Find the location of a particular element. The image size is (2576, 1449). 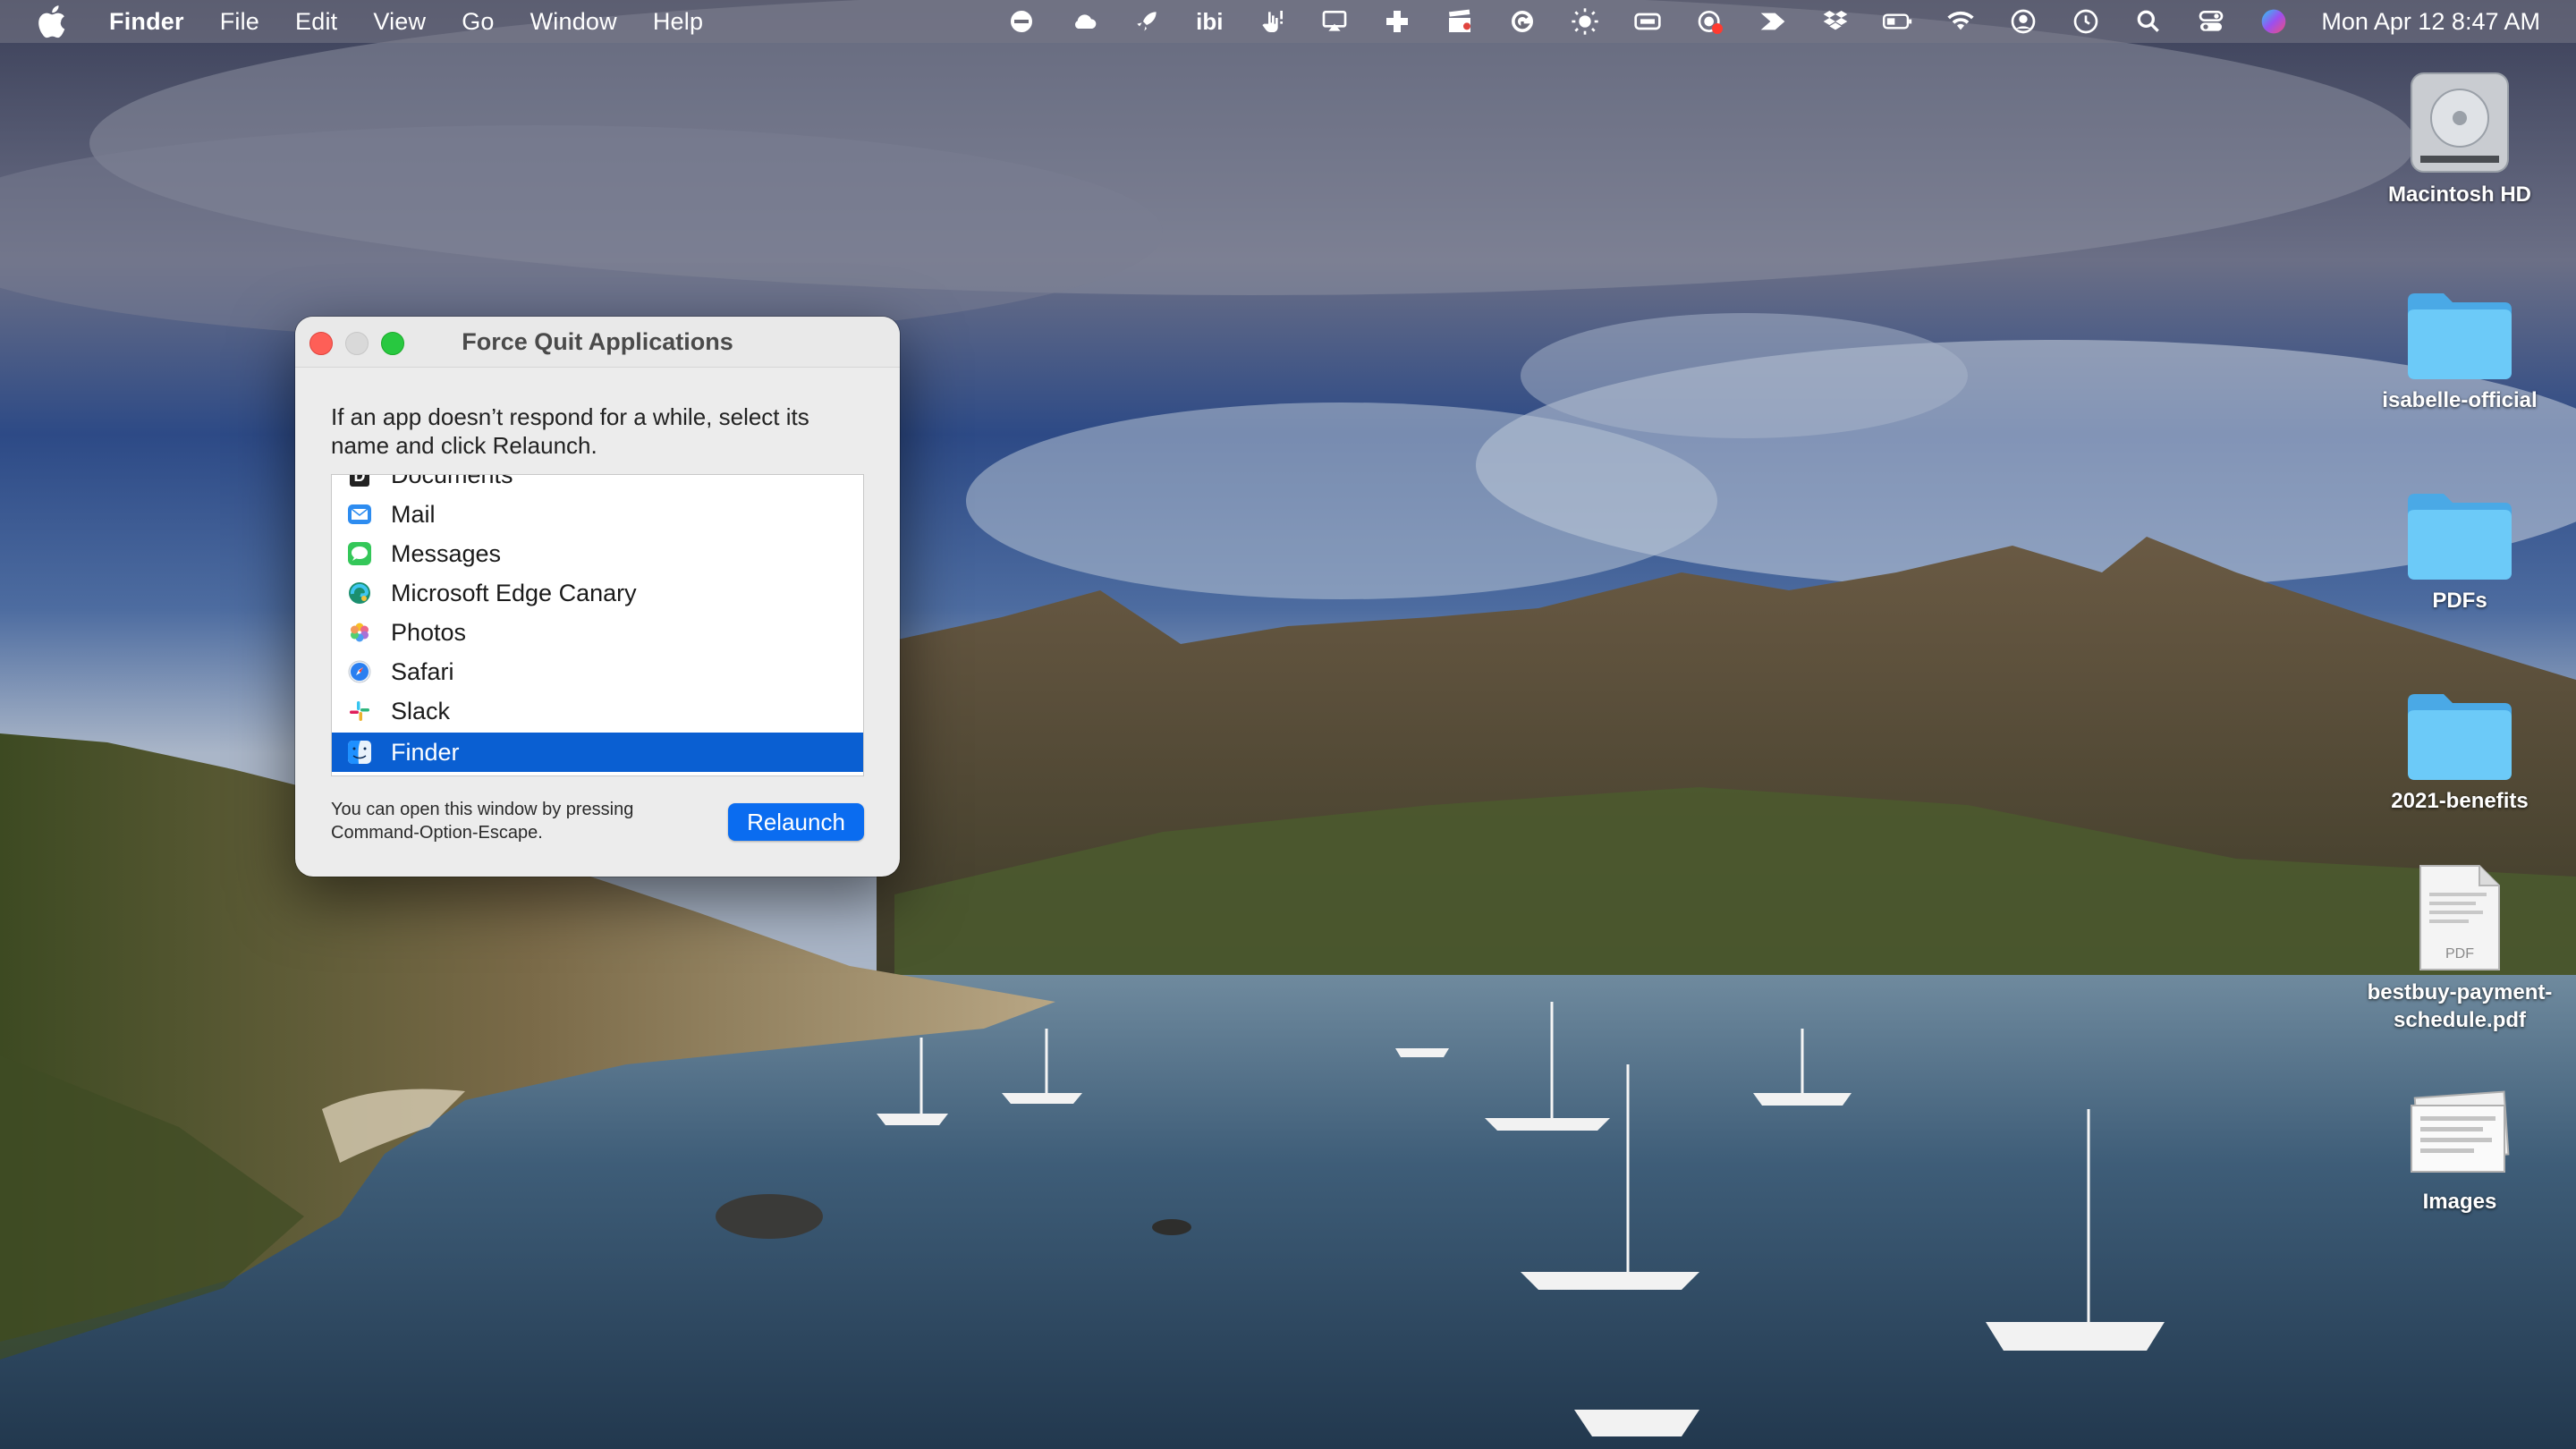

app-name: Documents is located at coordinates (452, 481).